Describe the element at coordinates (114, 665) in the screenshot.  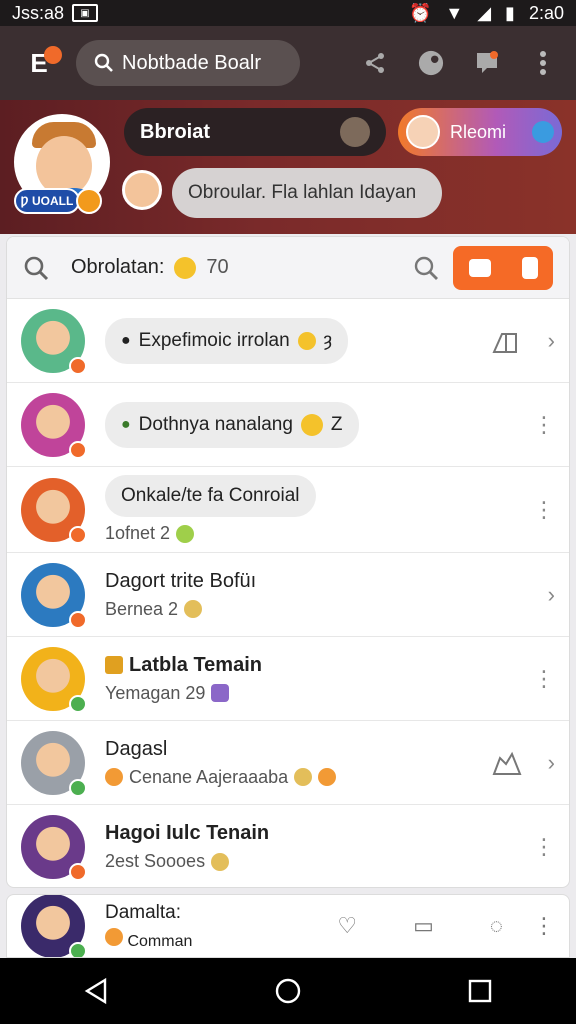
I see `tag-emoji-icon` at that location.